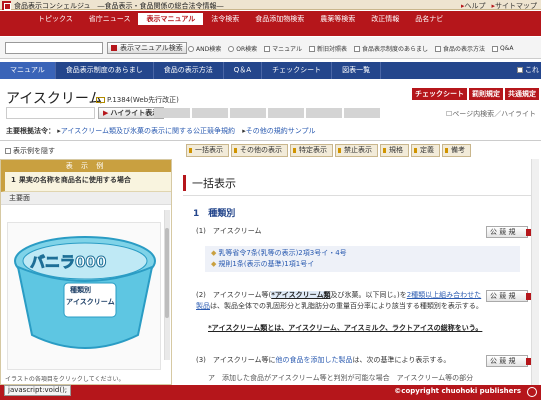 The image size is (541, 400). Describe the element at coordinates (535, 272) in the screenshot. I see `content-scrollbar` at that location.